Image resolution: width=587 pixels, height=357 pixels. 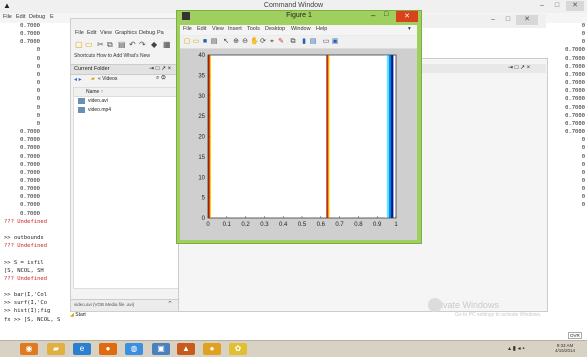 I want to click on column-name: Name ↑, so click(x=94, y=92).